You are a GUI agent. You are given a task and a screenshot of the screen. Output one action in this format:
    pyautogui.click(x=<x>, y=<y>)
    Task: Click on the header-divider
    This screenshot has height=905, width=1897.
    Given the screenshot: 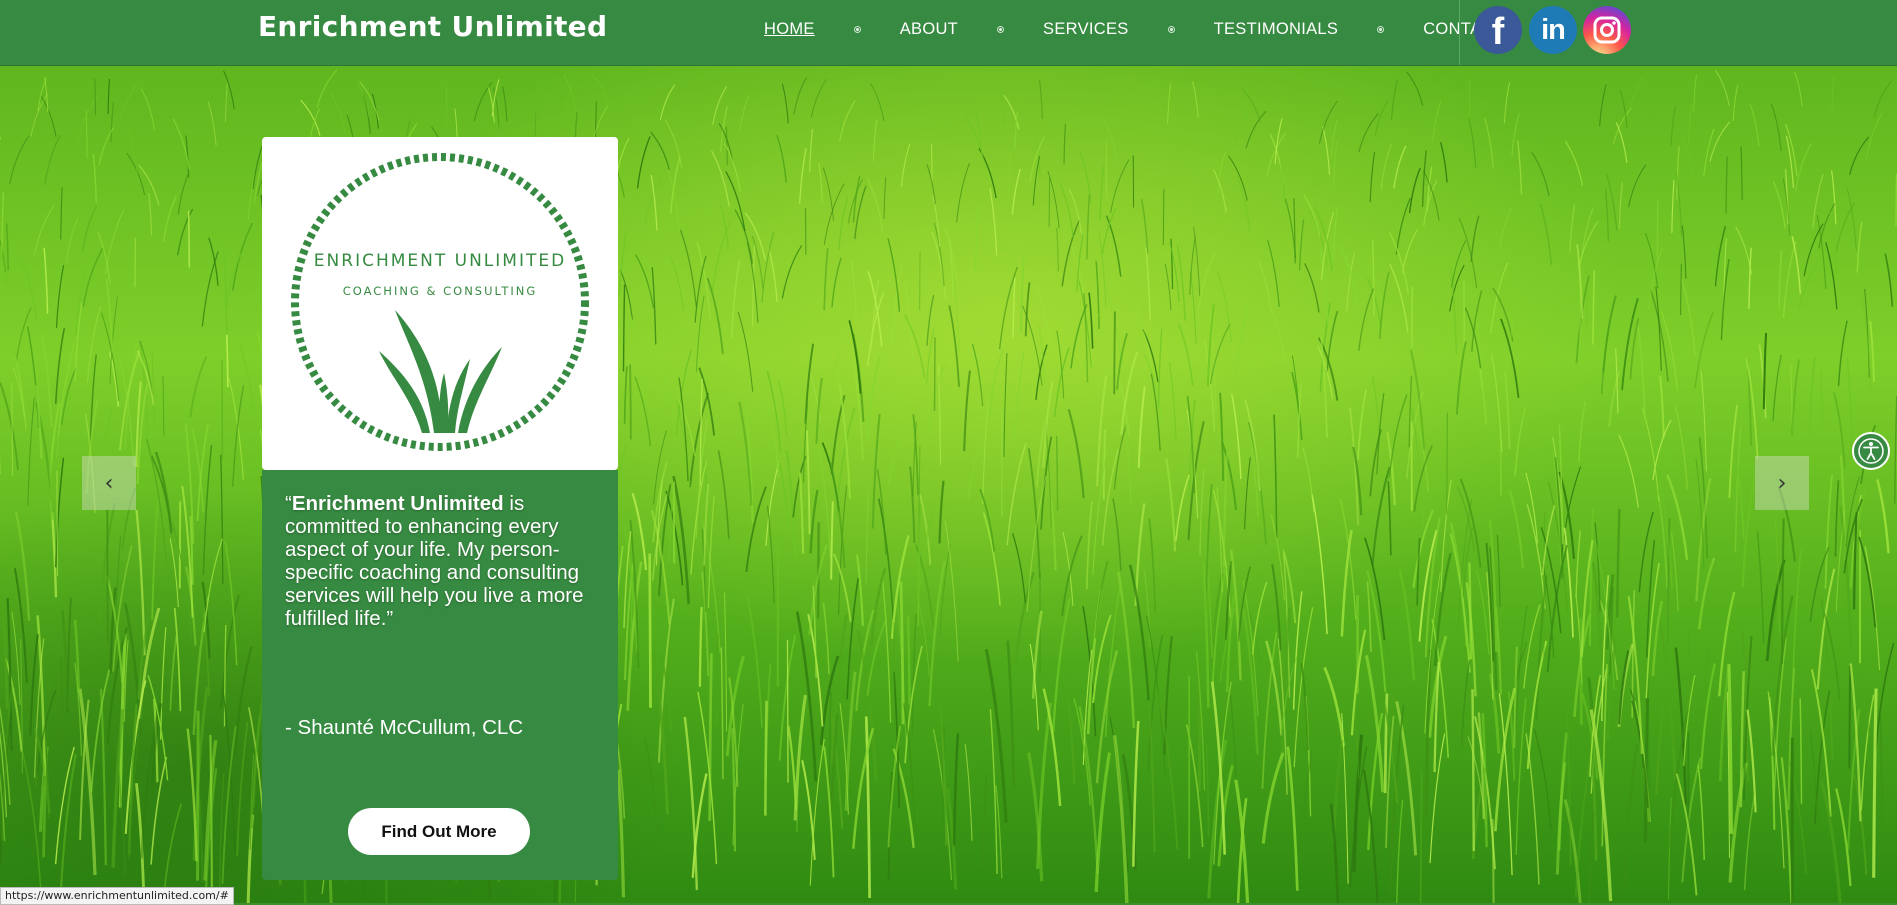 What is the action you would take?
    pyautogui.click(x=1459, y=32)
    